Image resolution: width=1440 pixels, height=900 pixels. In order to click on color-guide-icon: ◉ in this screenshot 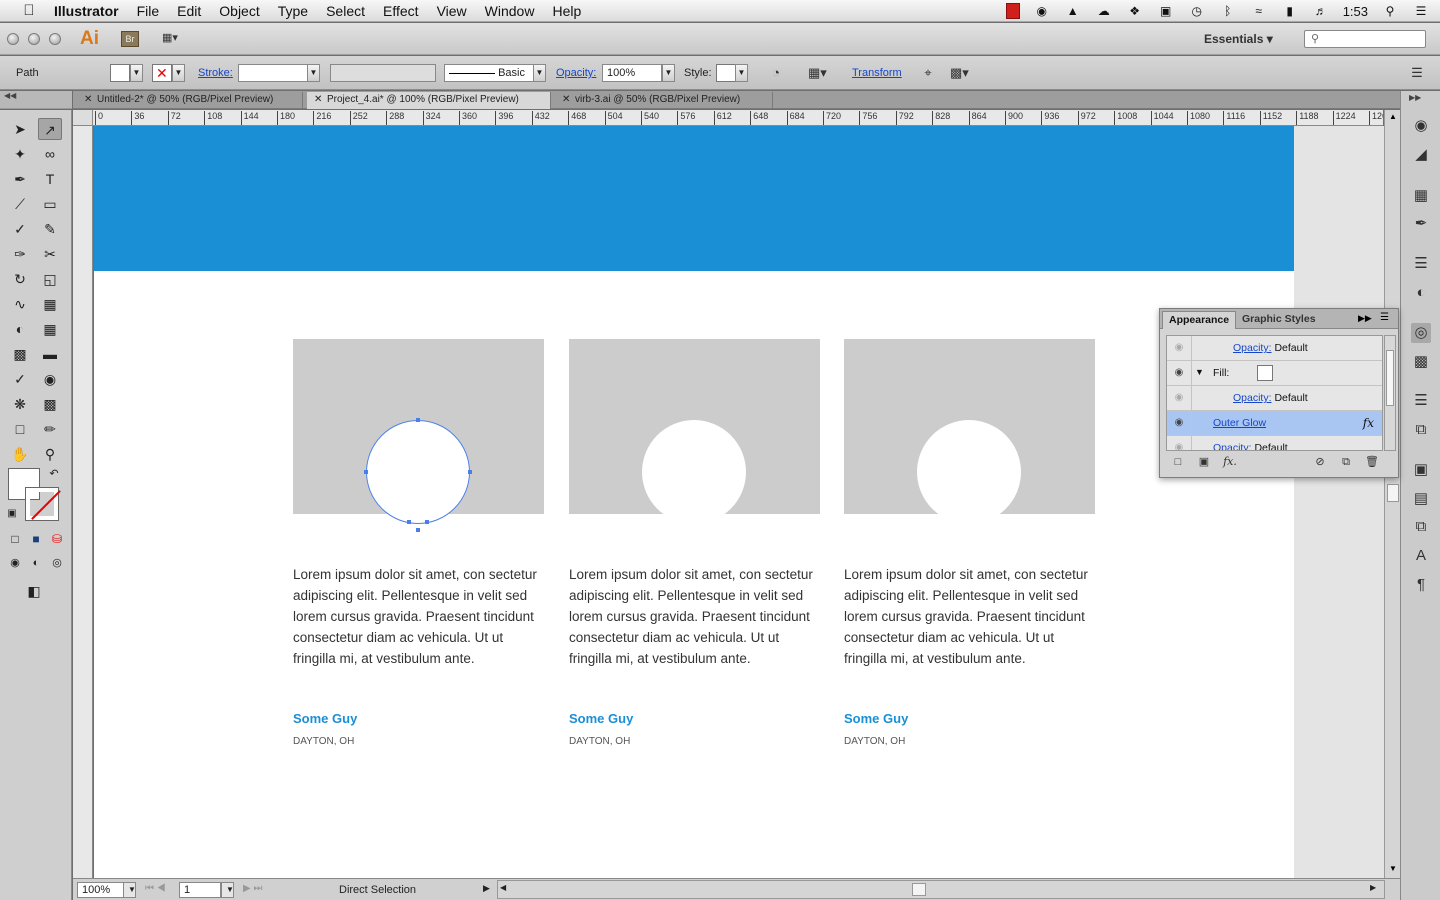, I will do `click(1421, 126)`.